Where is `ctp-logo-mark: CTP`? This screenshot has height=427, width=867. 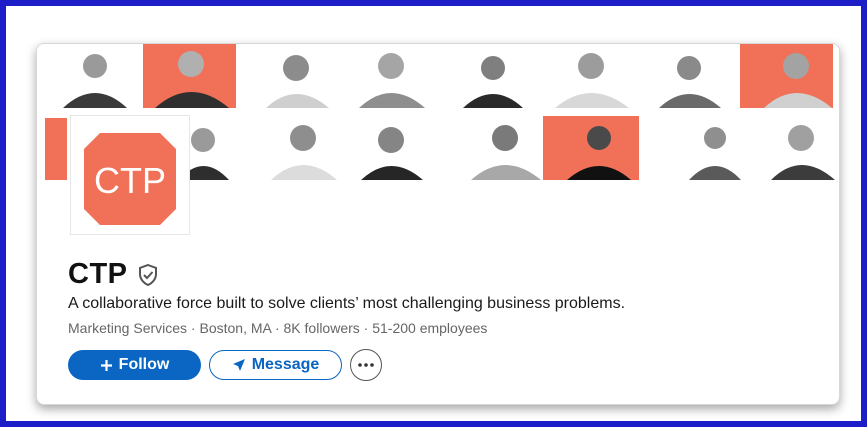
ctp-logo-mark: CTP is located at coordinates (130, 179).